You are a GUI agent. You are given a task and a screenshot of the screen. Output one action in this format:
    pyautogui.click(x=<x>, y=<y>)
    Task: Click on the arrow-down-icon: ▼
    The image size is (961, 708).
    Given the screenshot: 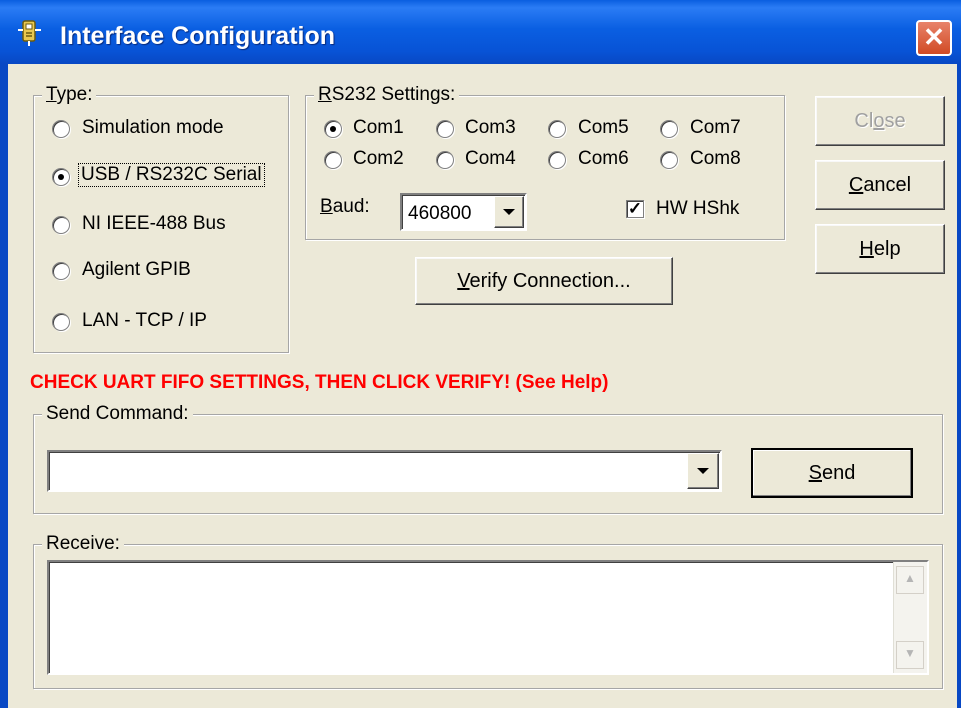 What is the action you would take?
    pyautogui.click(x=910, y=653)
    